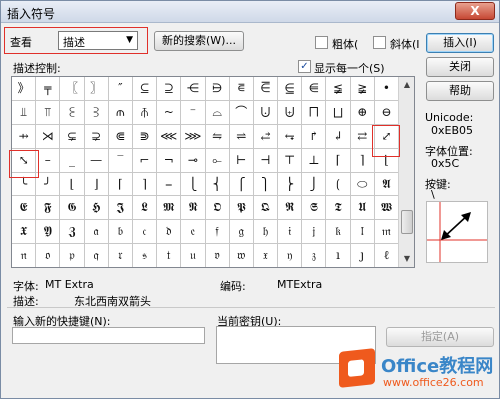 This screenshot has width=500, height=399. Describe the element at coordinates (193, 208) in the screenshot. I see `symbol-cell: 𝕹` at that location.